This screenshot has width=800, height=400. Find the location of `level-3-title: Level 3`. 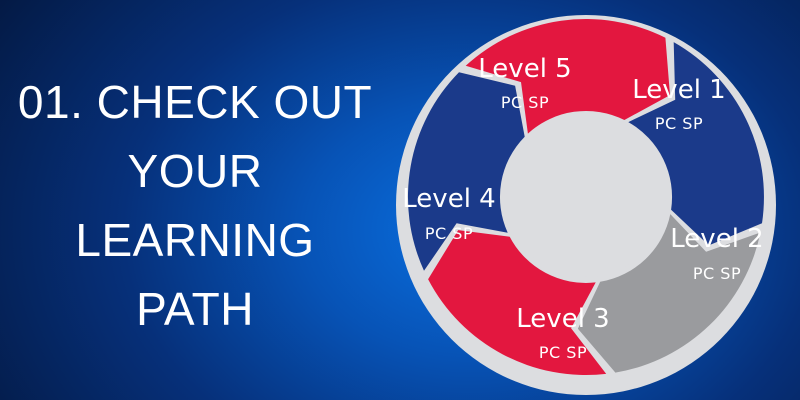

level-3-title: Level 3 is located at coordinates (562, 319).